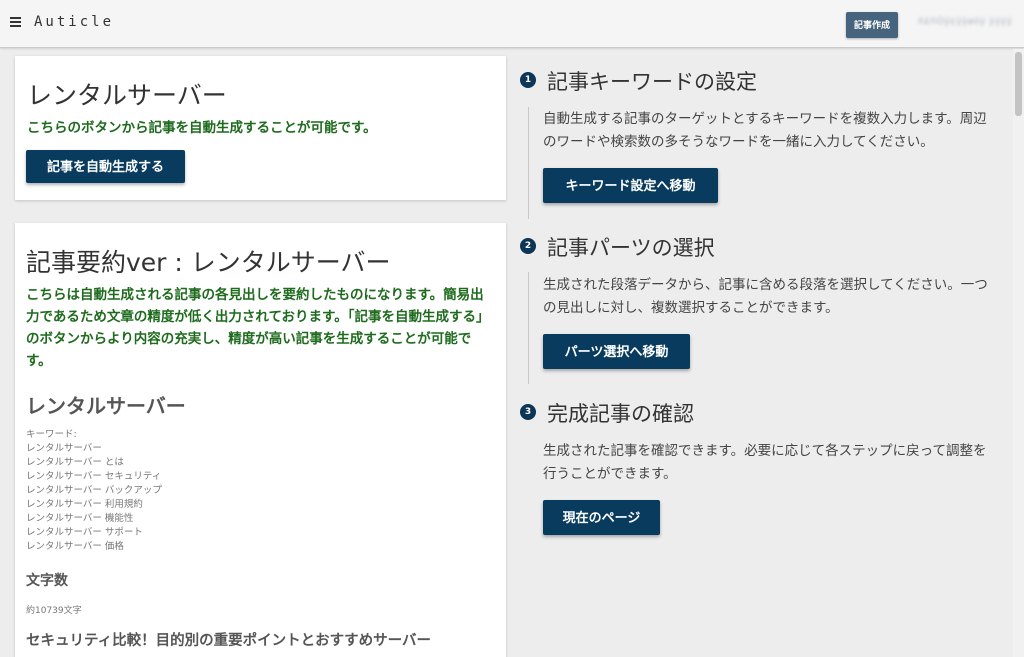  What do you see at coordinates (965, 22) in the screenshot?
I see `user-name: ñ£ñÖÿ¢ÿÿøöÿ ÿÿÿÿ` at bounding box center [965, 22].